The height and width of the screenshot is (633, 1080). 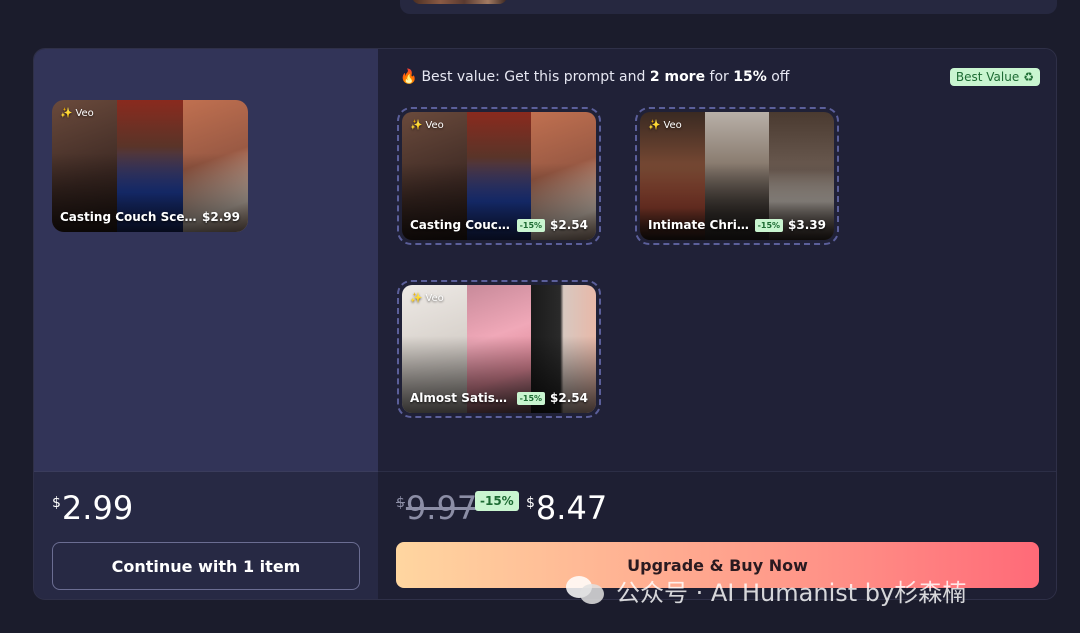 What do you see at coordinates (459, 2) in the screenshot?
I see `previous-thumbnail-strip` at bounding box center [459, 2].